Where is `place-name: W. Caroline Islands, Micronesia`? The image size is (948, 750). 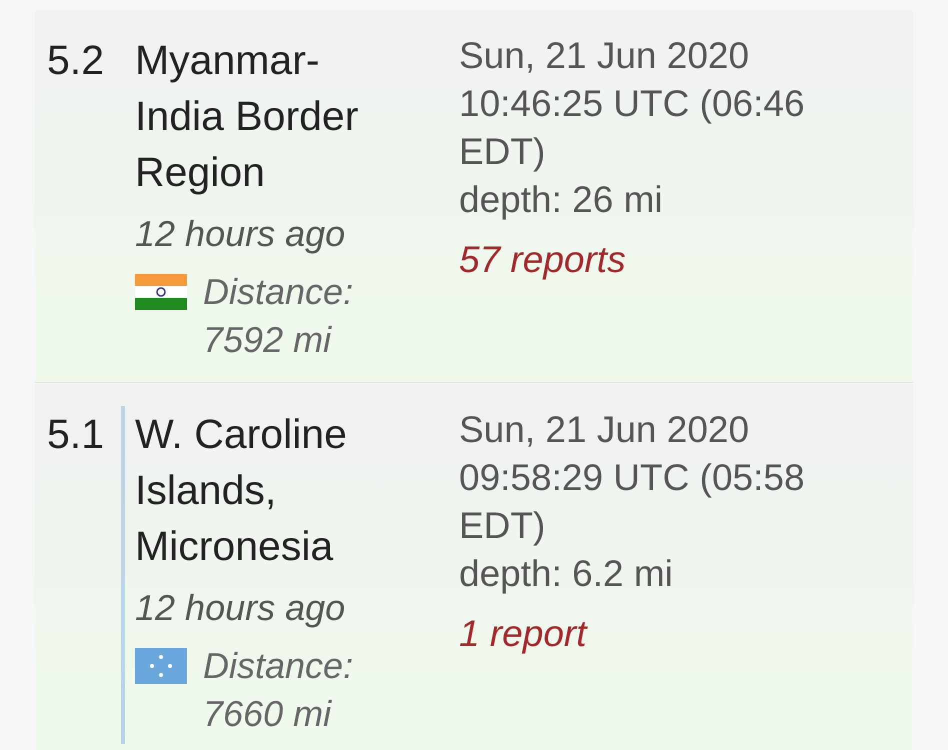 place-name: W. Caroline Islands, Micronesia is located at coordinates (241, 490).